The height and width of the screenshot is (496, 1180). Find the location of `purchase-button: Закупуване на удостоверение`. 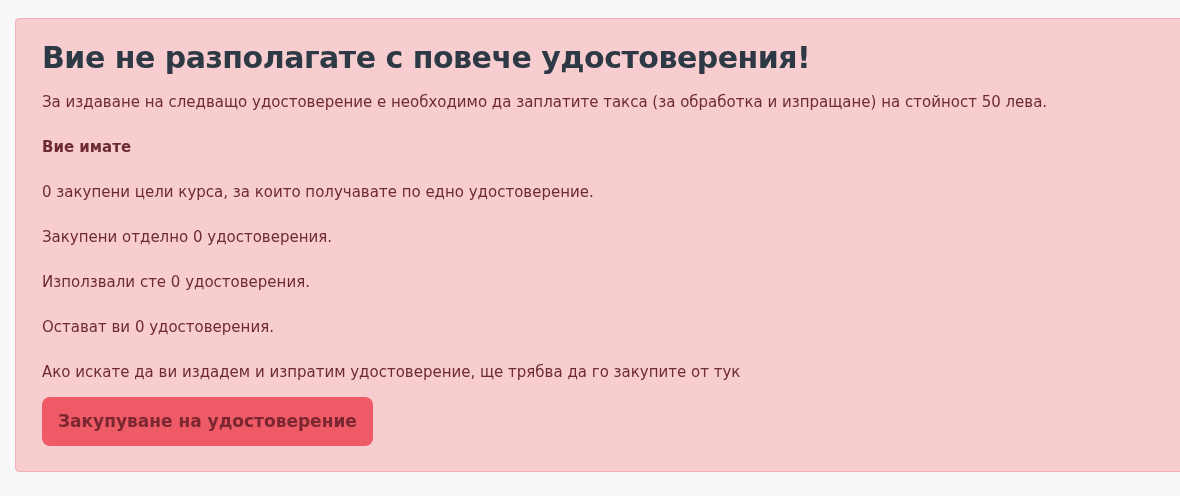

purchase-button: Закупуване на удостоверение is located at coordinates (207, 421).